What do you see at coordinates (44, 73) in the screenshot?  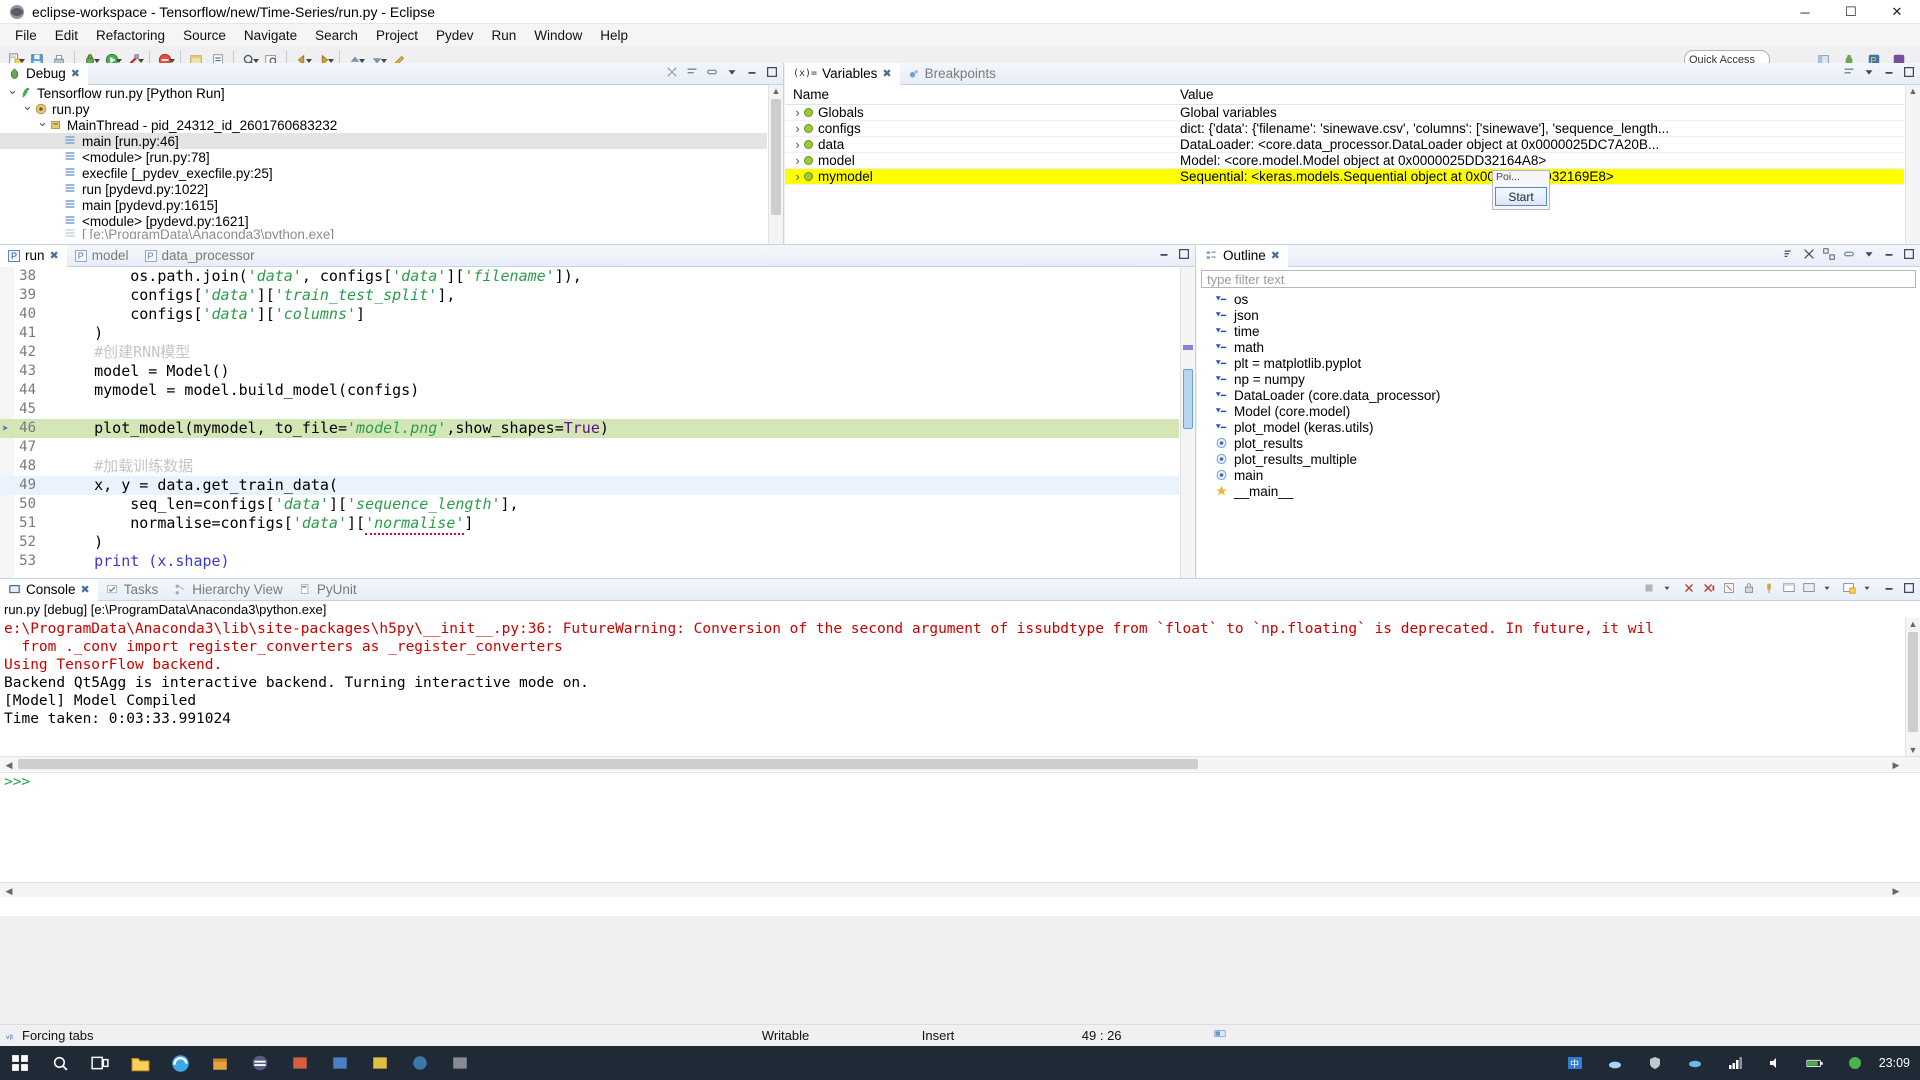 I see `tab-debug: Debug ✖` at bounding box center [44, 73].